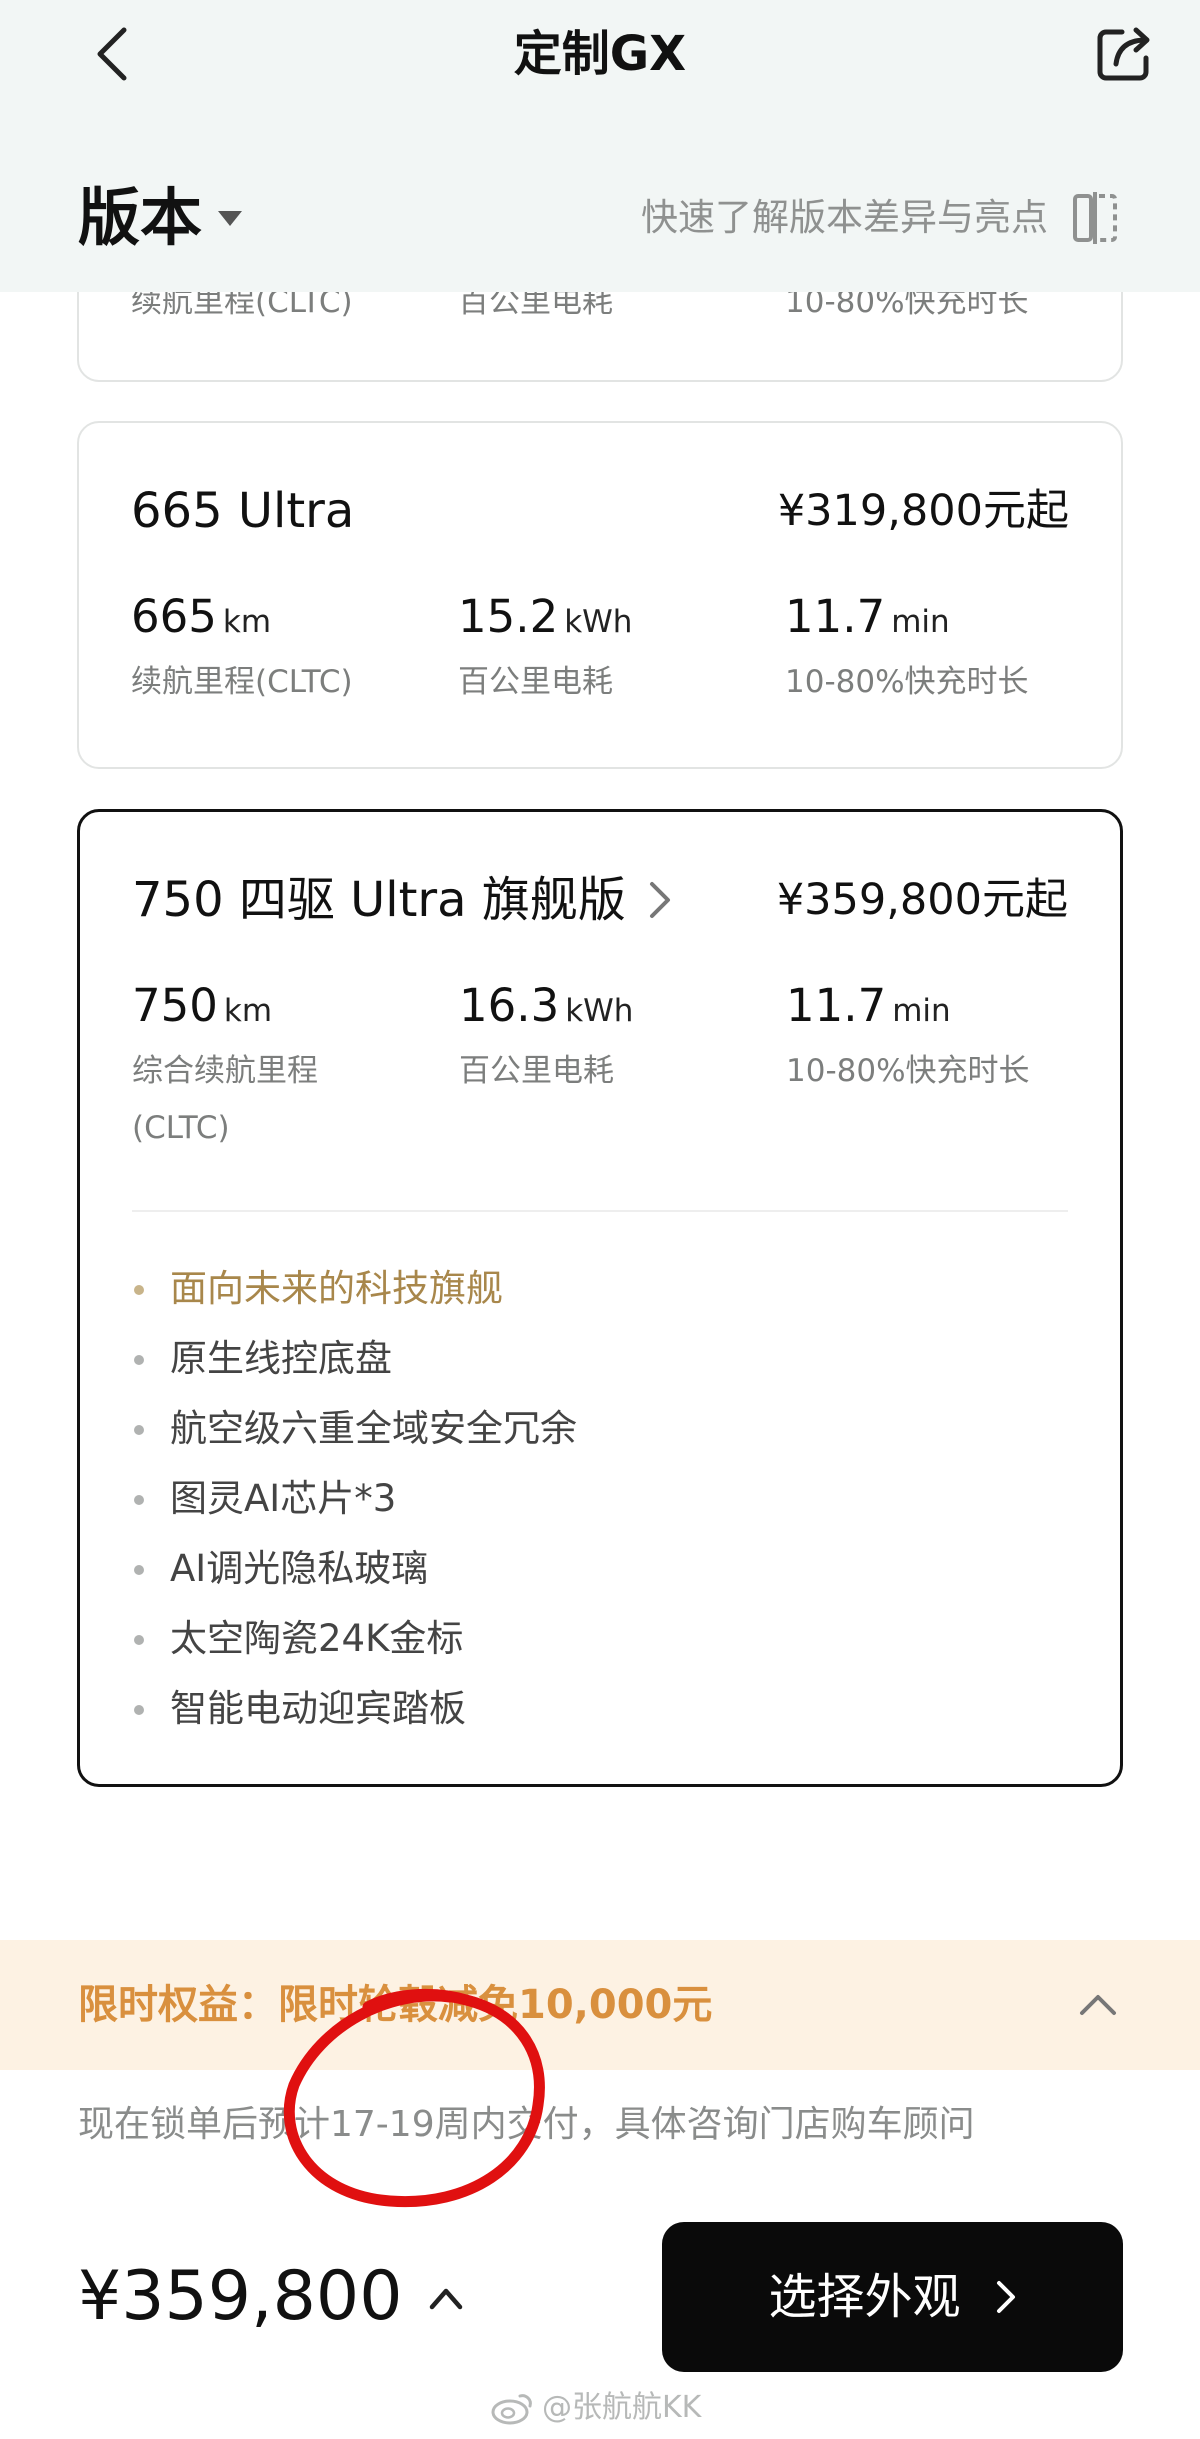 This screenshot has height=2439, width=1200. Describe the element at coordinates (291, 649) in the screenshot. I see `spec-range: 665 km 续航里程(CLTC)` at that location.